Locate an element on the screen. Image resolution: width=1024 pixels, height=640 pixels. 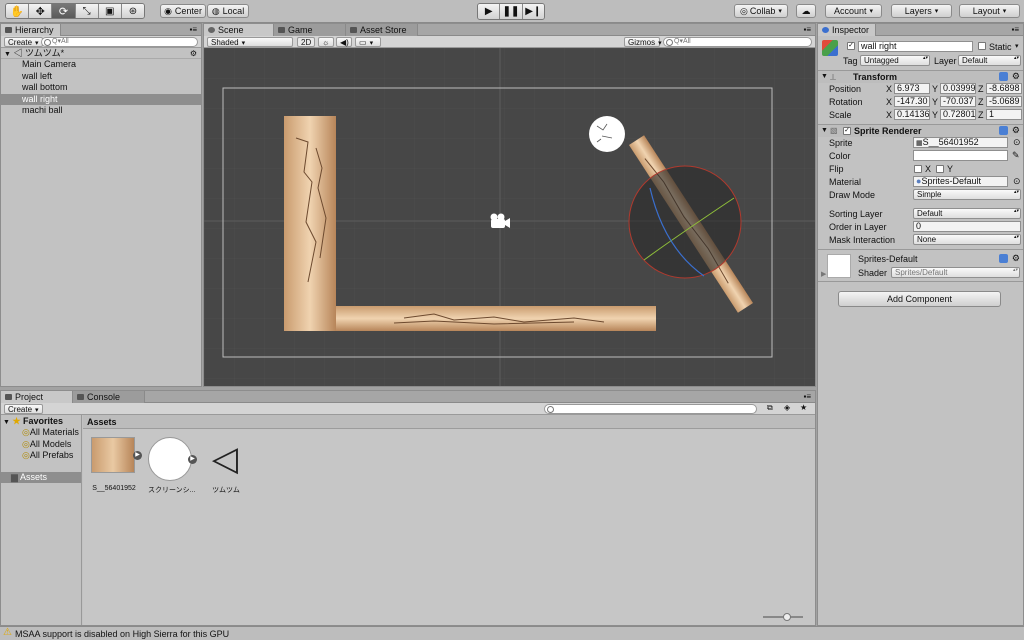
favorites-item: ◎All Models is located at coordinates (41, 444).